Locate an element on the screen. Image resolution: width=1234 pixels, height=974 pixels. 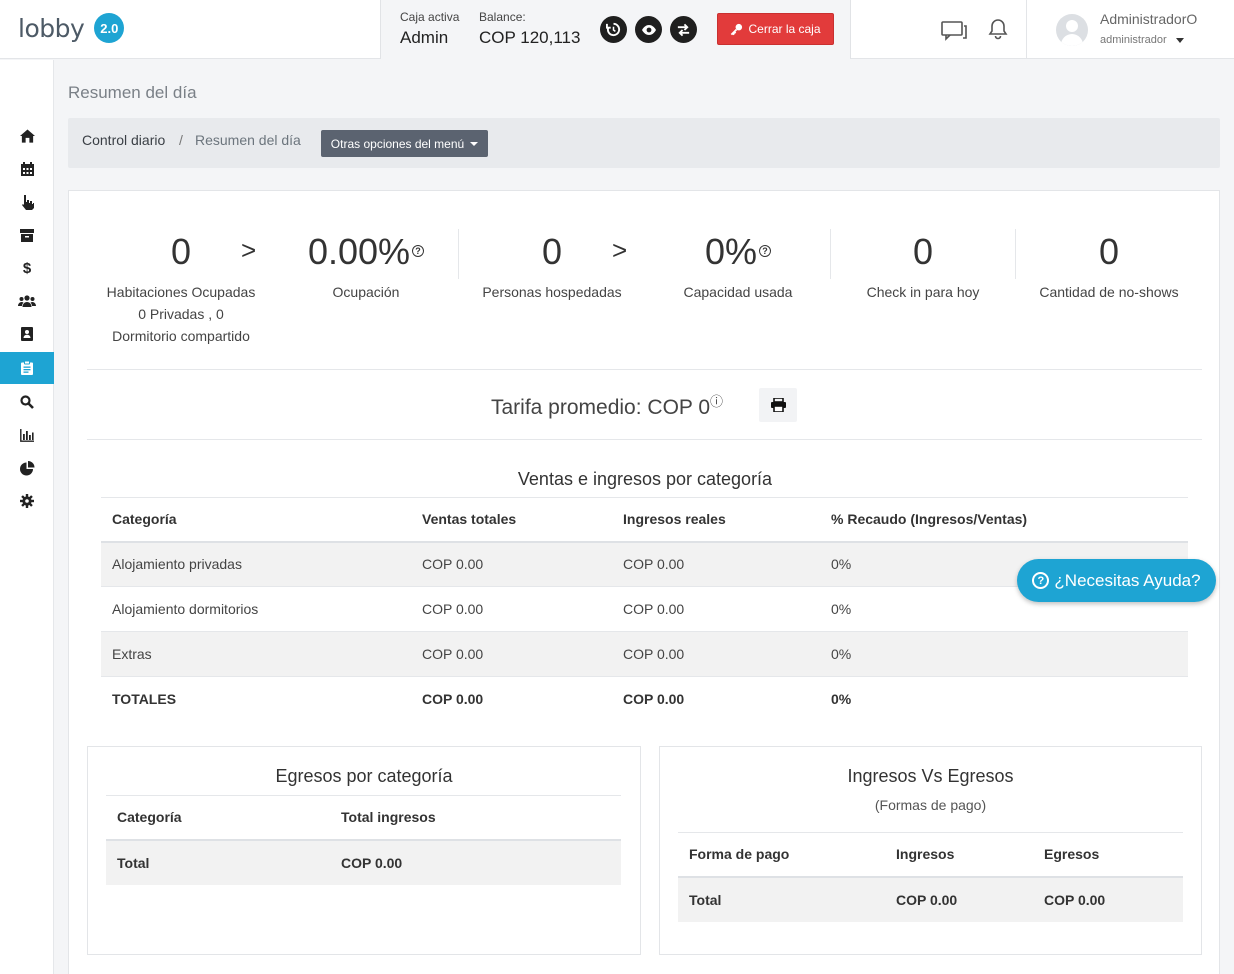
search-icon is located at coordinates (27, 402).